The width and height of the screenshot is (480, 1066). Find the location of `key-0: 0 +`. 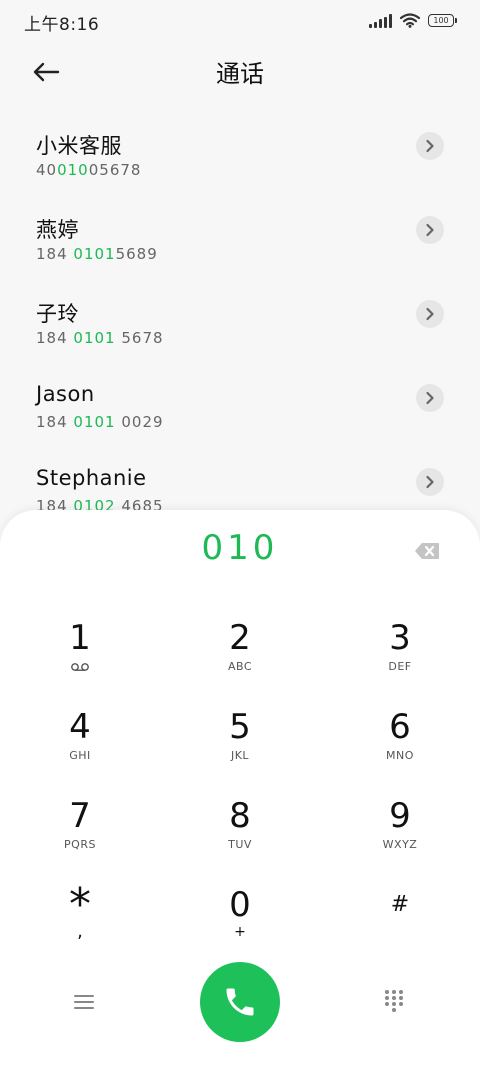

key-0: 0 + is located at coordinates (240, 911).